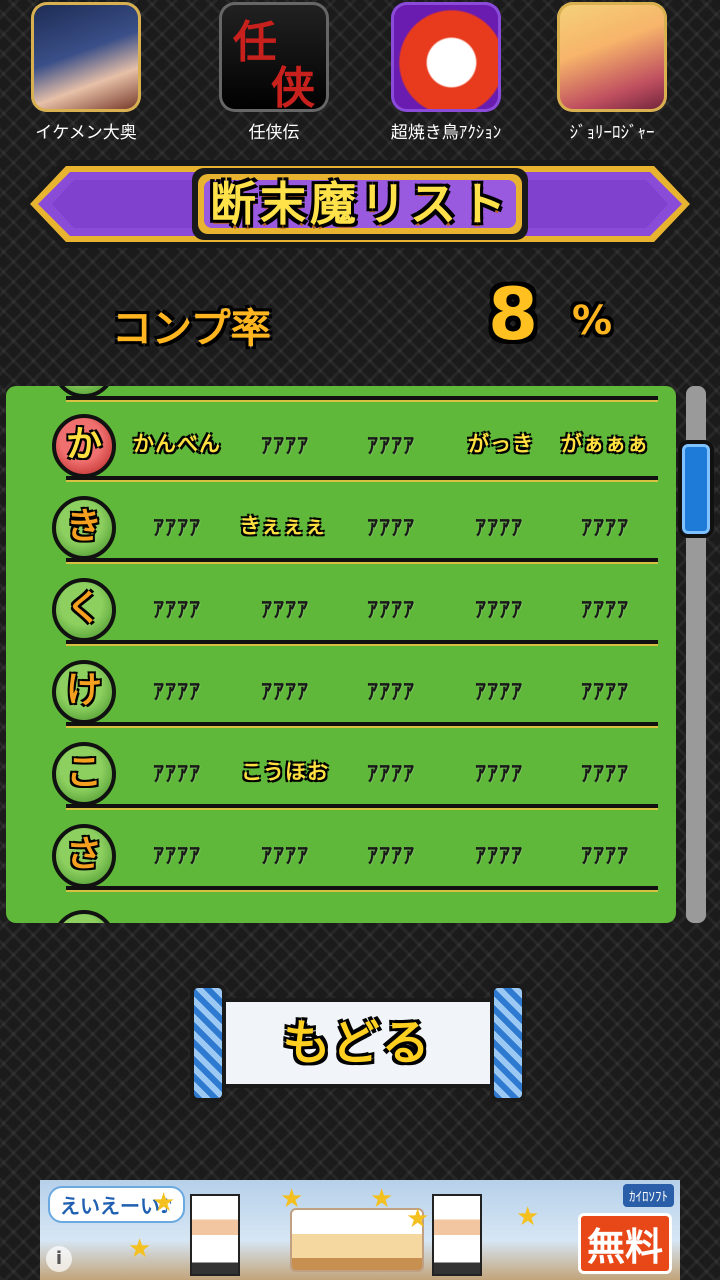 This screenshot has width=720, height=1280. I want to click on completion-unit: %, so click(592, 321).